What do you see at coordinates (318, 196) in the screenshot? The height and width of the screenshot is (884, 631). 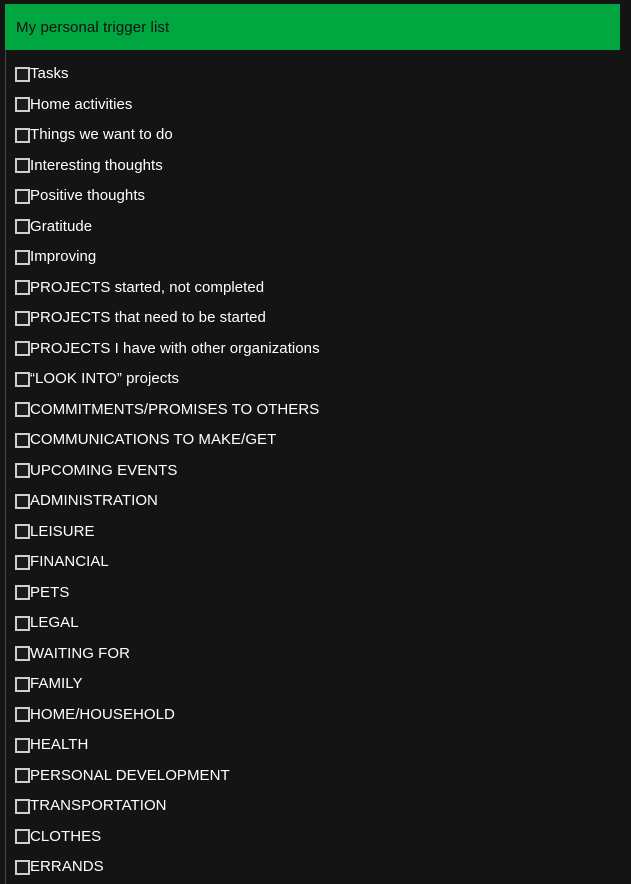 I see `list-item: Positive thoughts` at bounding box center [318, 196].